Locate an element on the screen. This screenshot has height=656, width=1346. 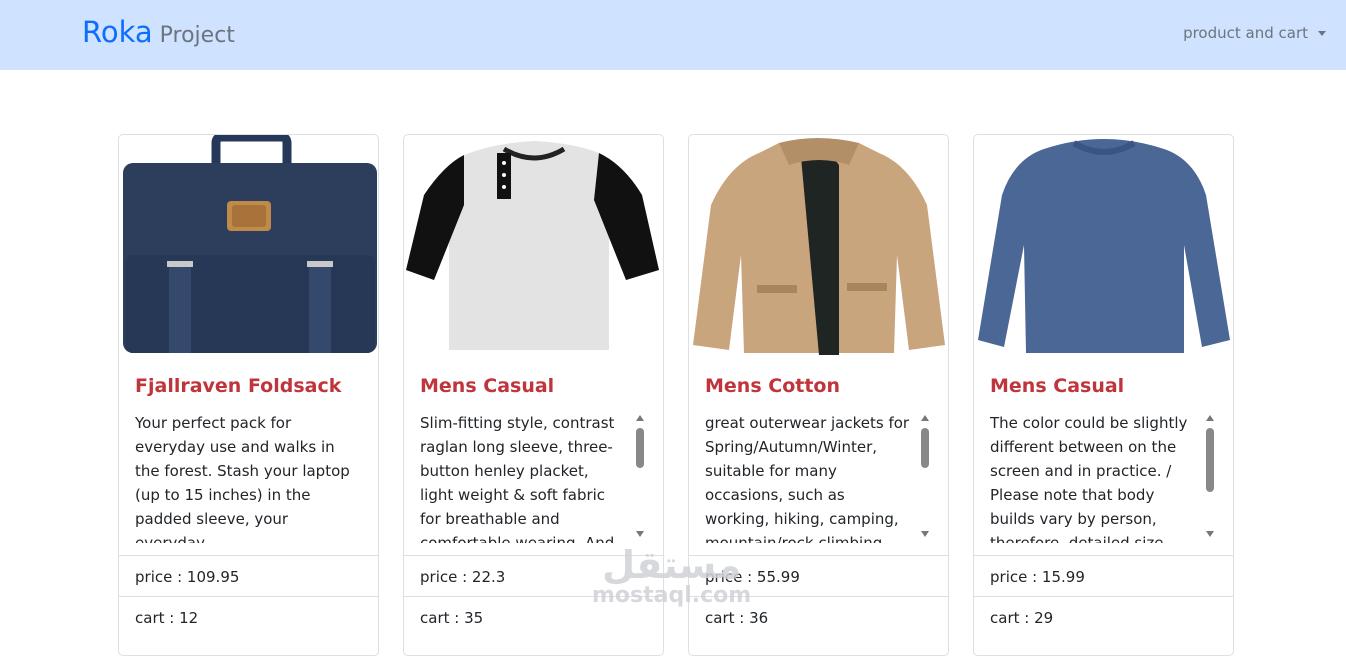
price-text: price : 15.99 is located at coordinates (1037, 577).